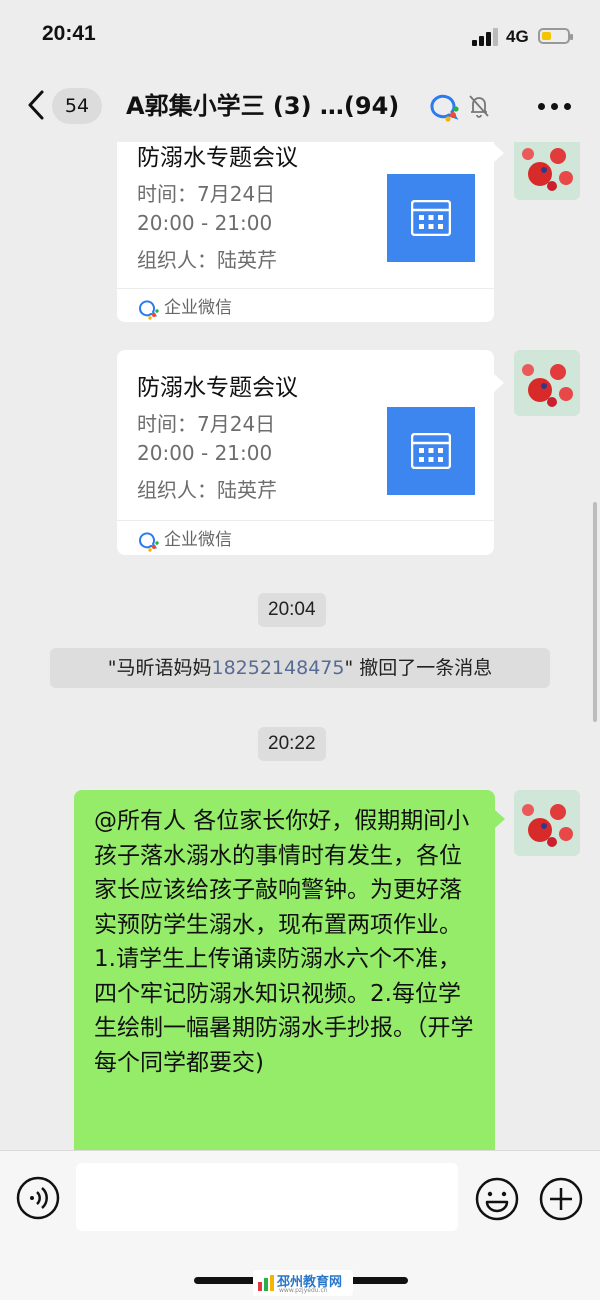 The height and width of the screenshot is (1300, 600). What do you see at coordinates (159, 668) in the screenshot?
I see `recall-prefix: "马昕语妈妈` at bounding box center [159, 668].